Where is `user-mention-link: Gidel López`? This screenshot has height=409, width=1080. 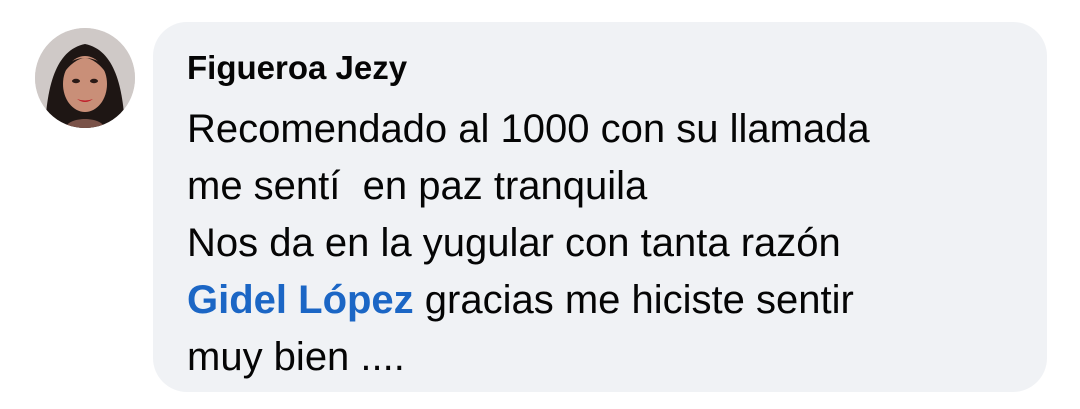
user-mention-link: Gidel López is located at coordinates (300, 300).